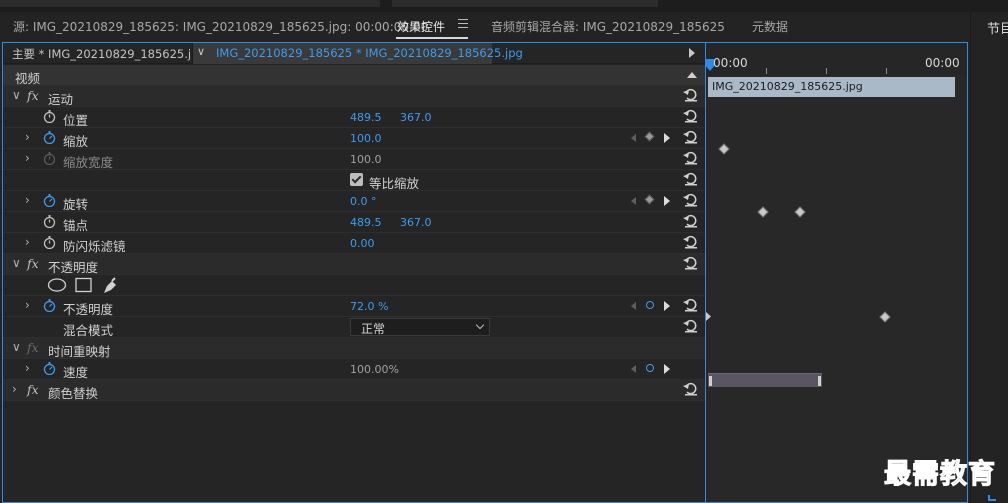 The width and height of the screenshot is (1008, 503). Describe the element at coordinates (420, 327) in the screenshot. I see `blend-mode-select: 正常` at that location.